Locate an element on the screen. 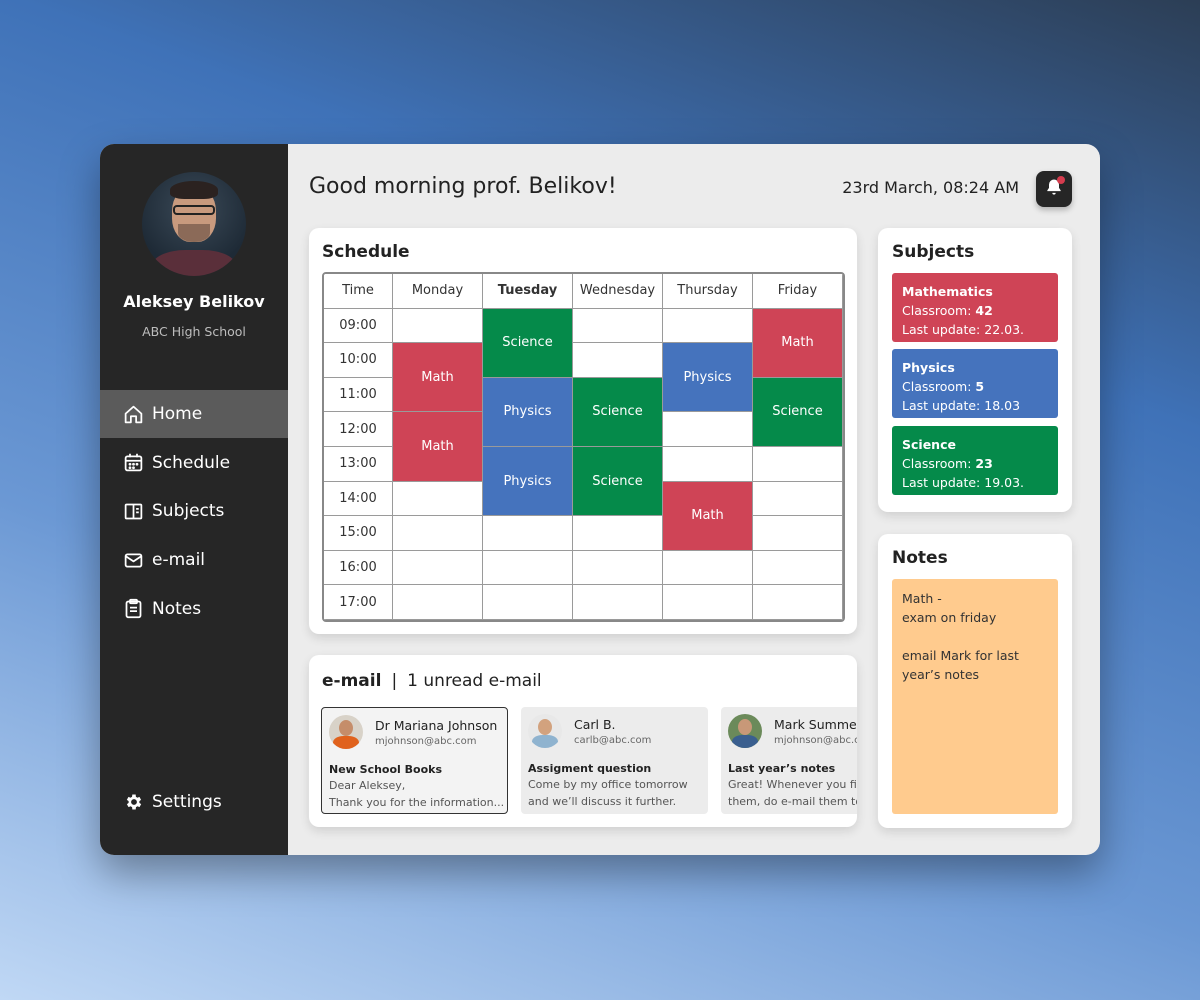 Image resolution: width=1200 pixels, height=1000 pixels. email-subject: Assigment question is located at coordinates (590, 768).